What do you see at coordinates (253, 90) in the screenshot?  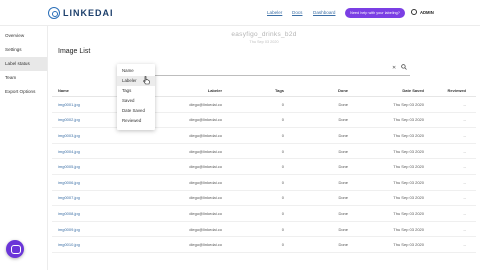 I see `column-header-tags: Tags` at bounding box center [253, 90].